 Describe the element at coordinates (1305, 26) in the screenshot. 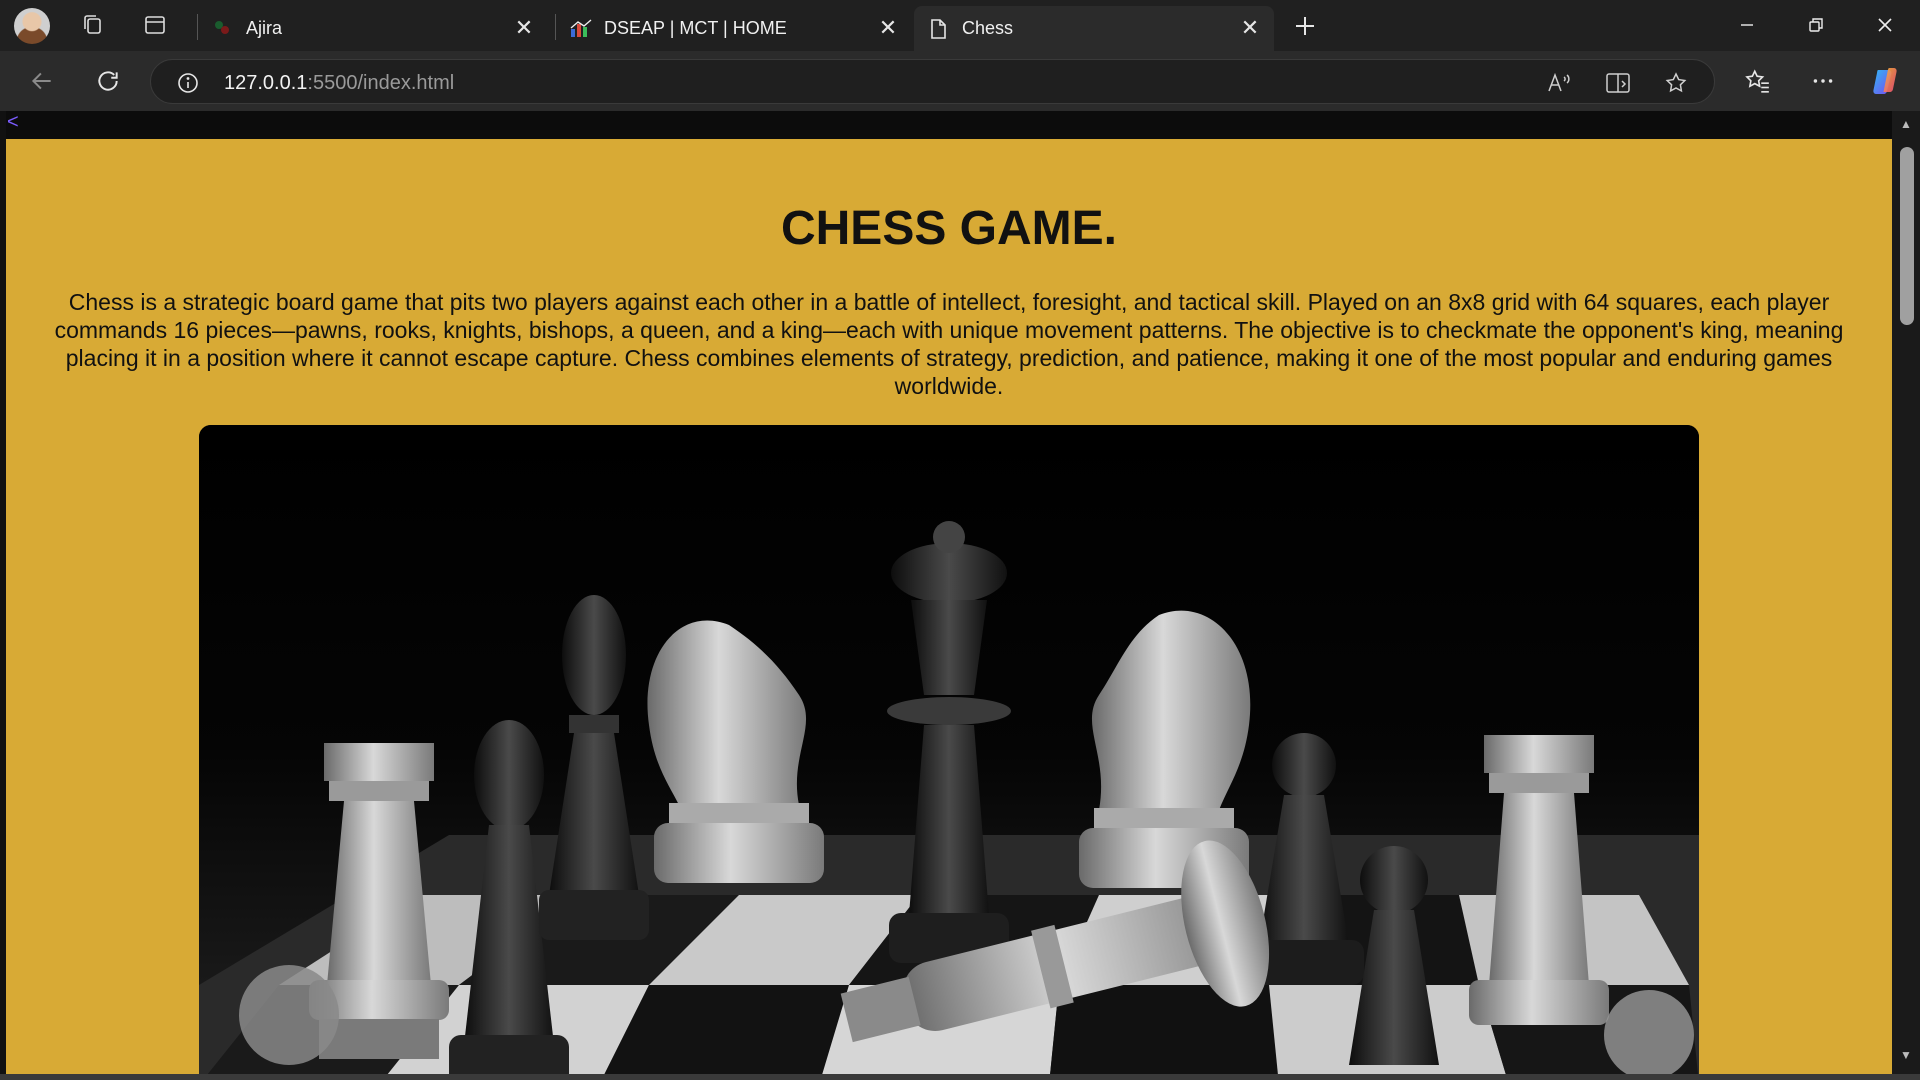

I see `new-tab-icon` at that location.